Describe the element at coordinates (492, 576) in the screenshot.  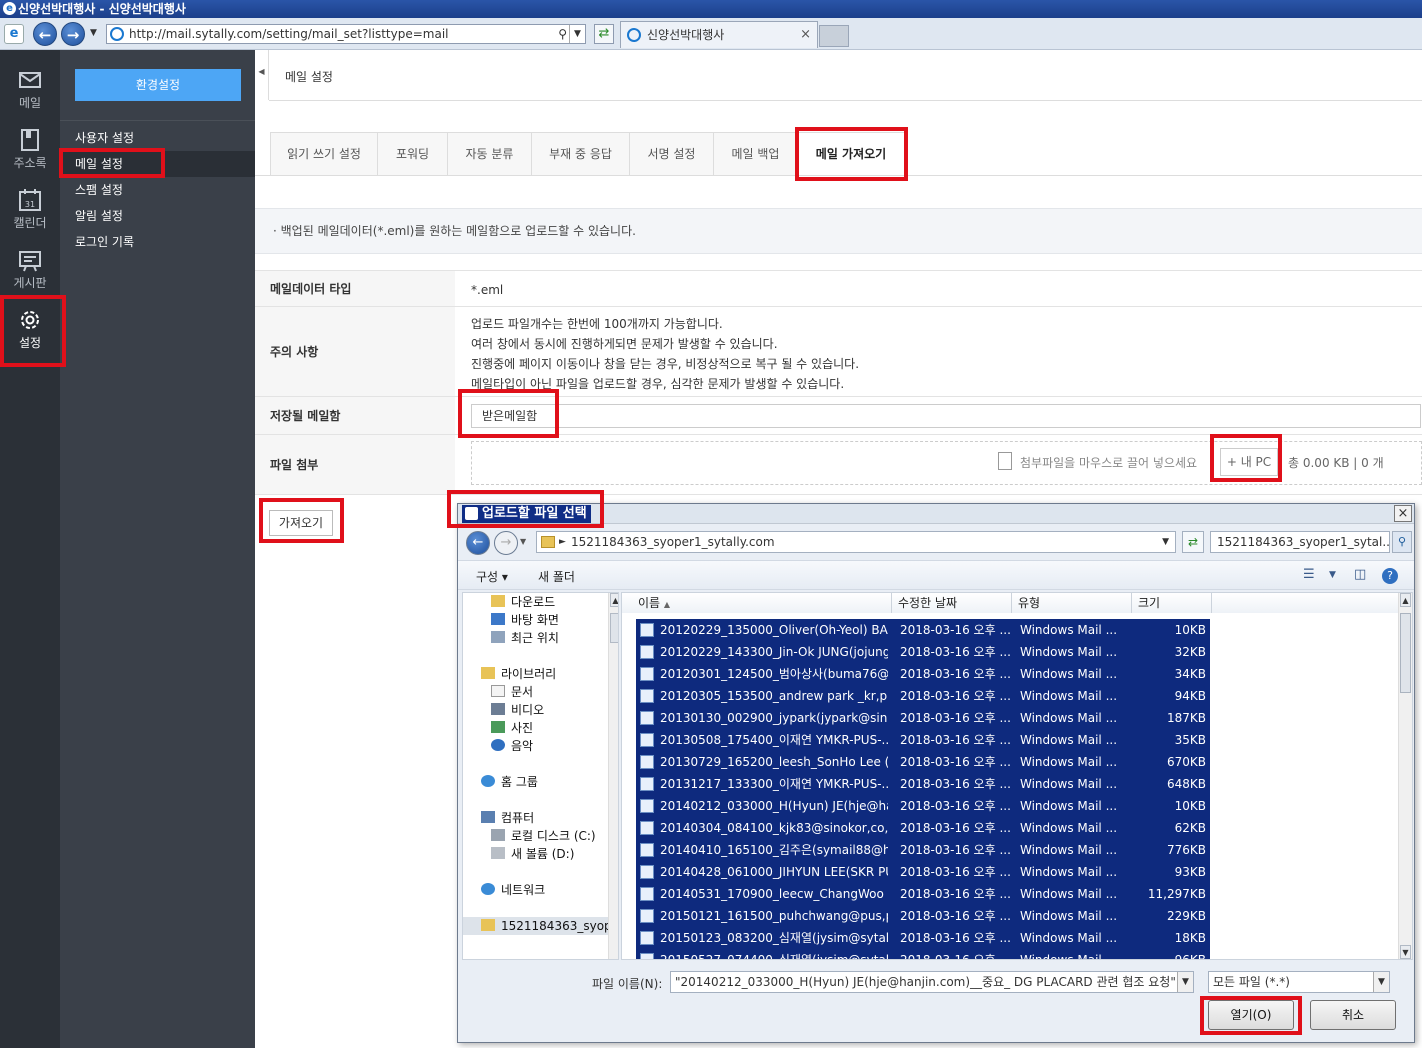
I see `organize-button: 구성 ▾` at that location.